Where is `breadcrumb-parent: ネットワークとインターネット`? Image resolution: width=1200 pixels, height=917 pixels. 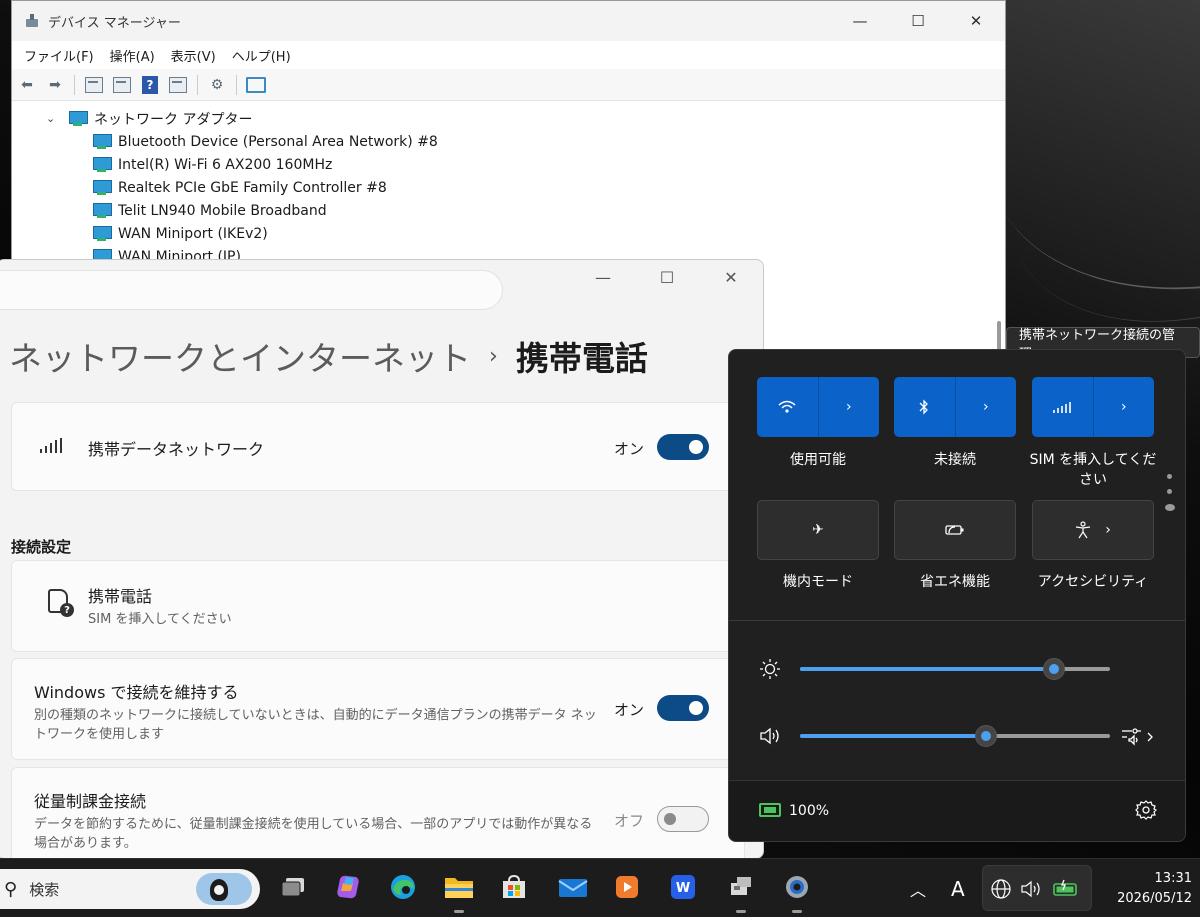
breadcrumb-parent: ネットワークとインターネット is located at coordinates (240, 356).